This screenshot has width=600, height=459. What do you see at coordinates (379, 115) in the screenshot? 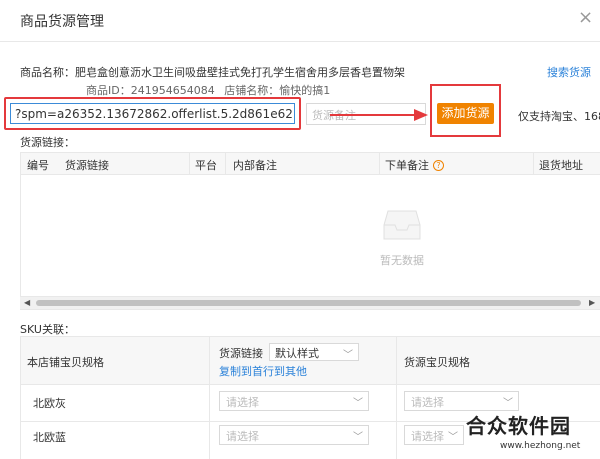
I see `red-arrow-icon` at bounding box center [379, 115].